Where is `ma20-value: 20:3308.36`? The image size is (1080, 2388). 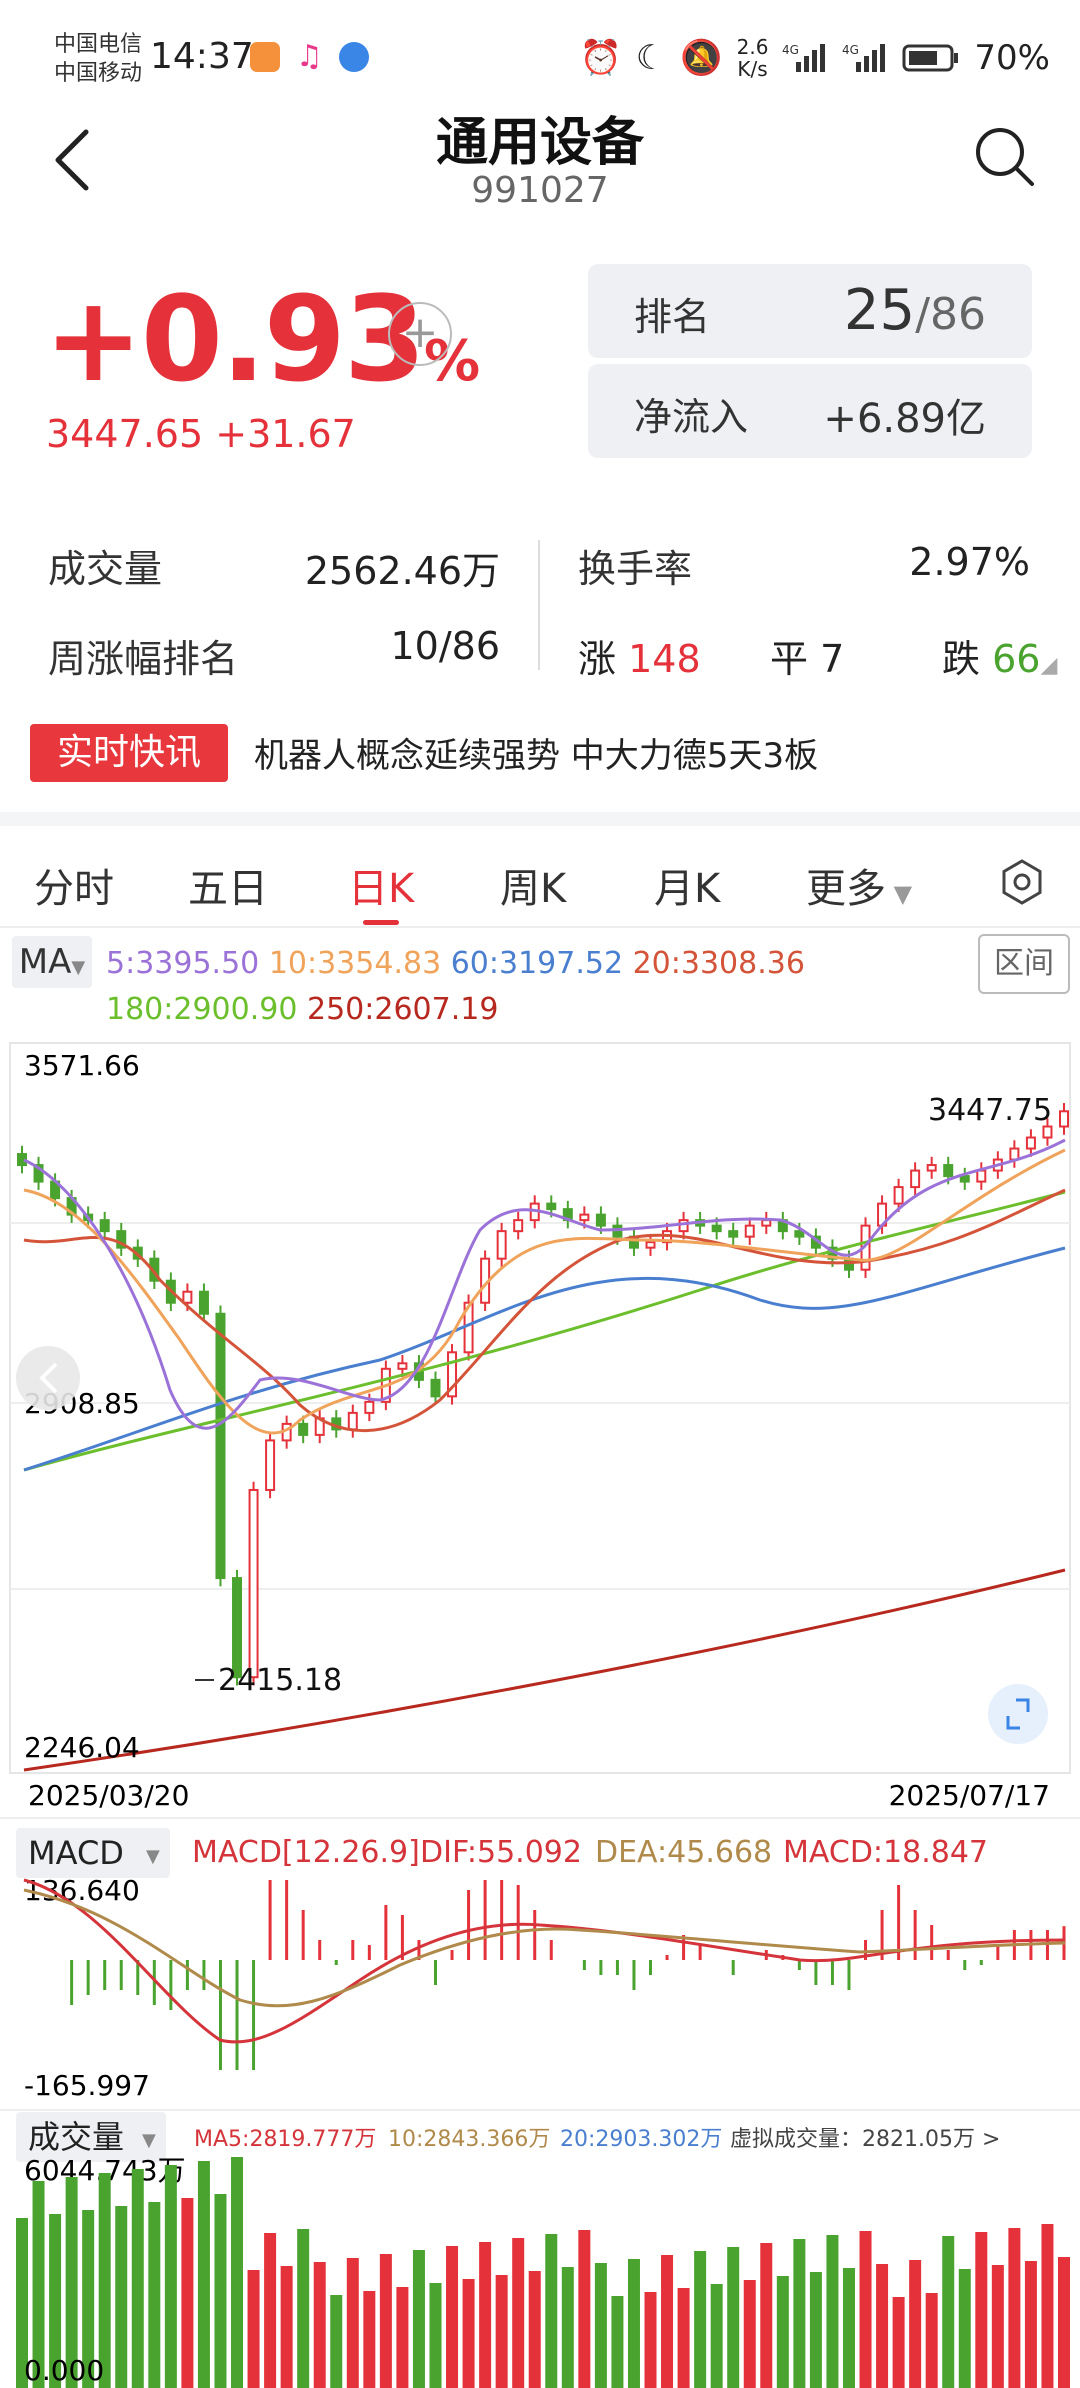 ma20-value: 20:3308.36 is located at coordinates (718, 963).